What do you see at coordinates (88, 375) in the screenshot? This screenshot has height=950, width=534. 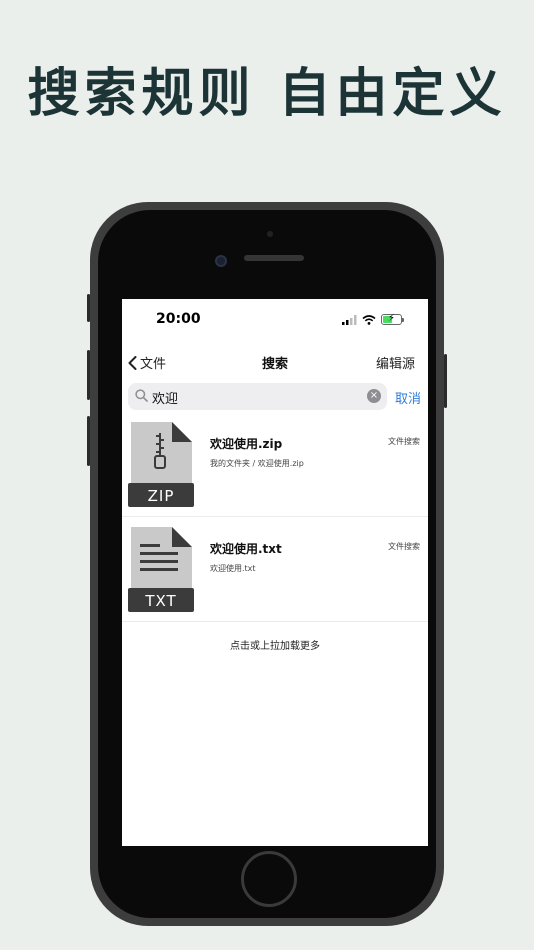 I see `volume-up-button` at bounding box center [88, 375].